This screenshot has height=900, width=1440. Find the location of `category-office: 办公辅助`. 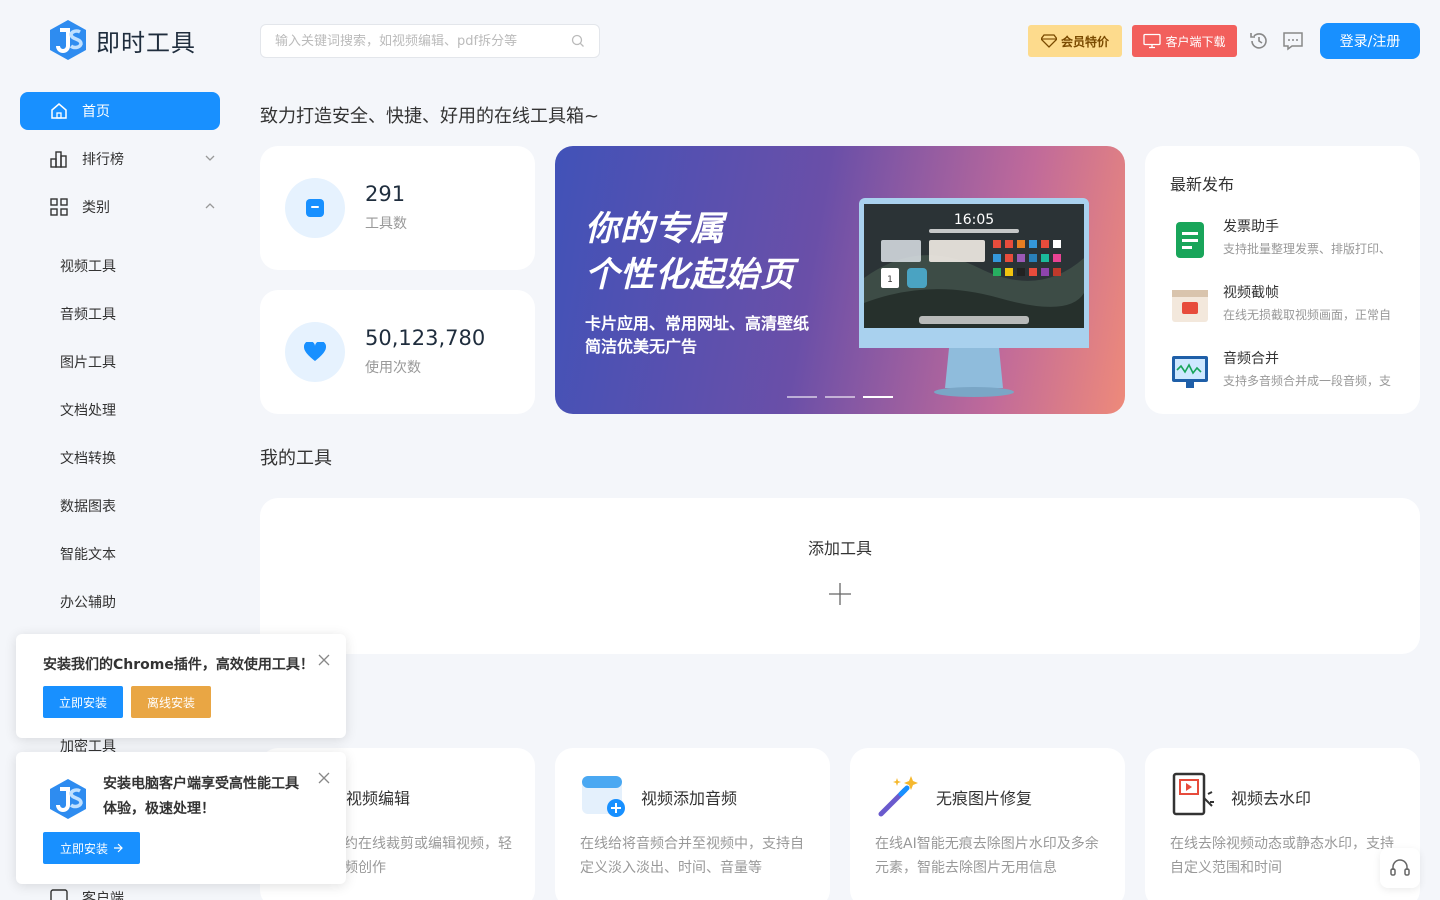

category-office: 办公辅助 is located at coordinates (88, 602).